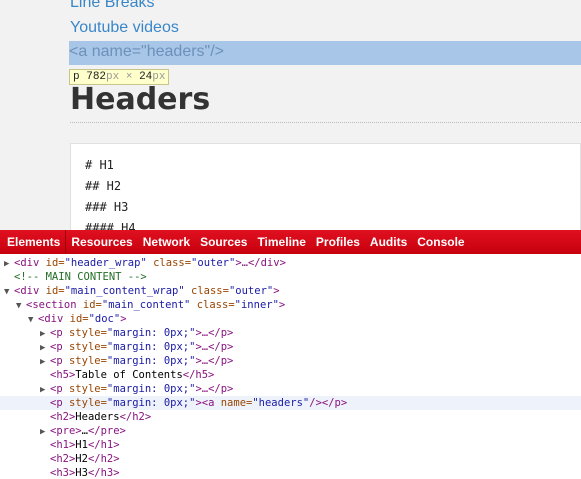  I want to click on tag-open: <h1>, so click(63, 445).